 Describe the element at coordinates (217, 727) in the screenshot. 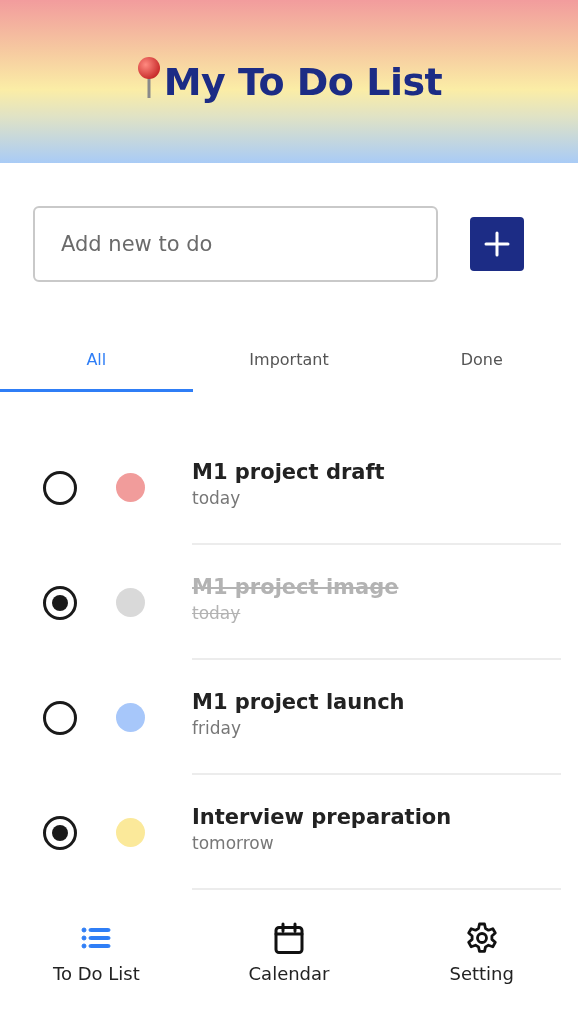

I see `todo-due: friday` at that location.